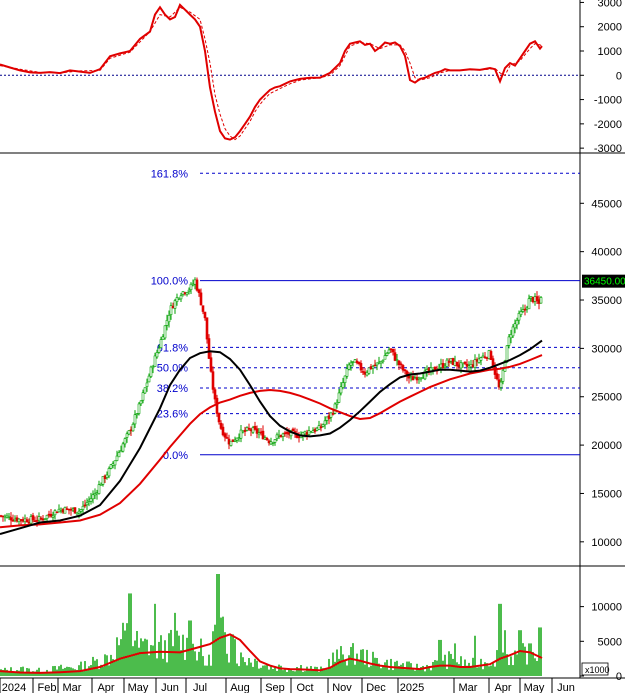 This screenshot has height=693, width=625. Describe the element at coordinates (606, 349) in the screenshot. I see `price-y-tick-label: 30000` at that location.